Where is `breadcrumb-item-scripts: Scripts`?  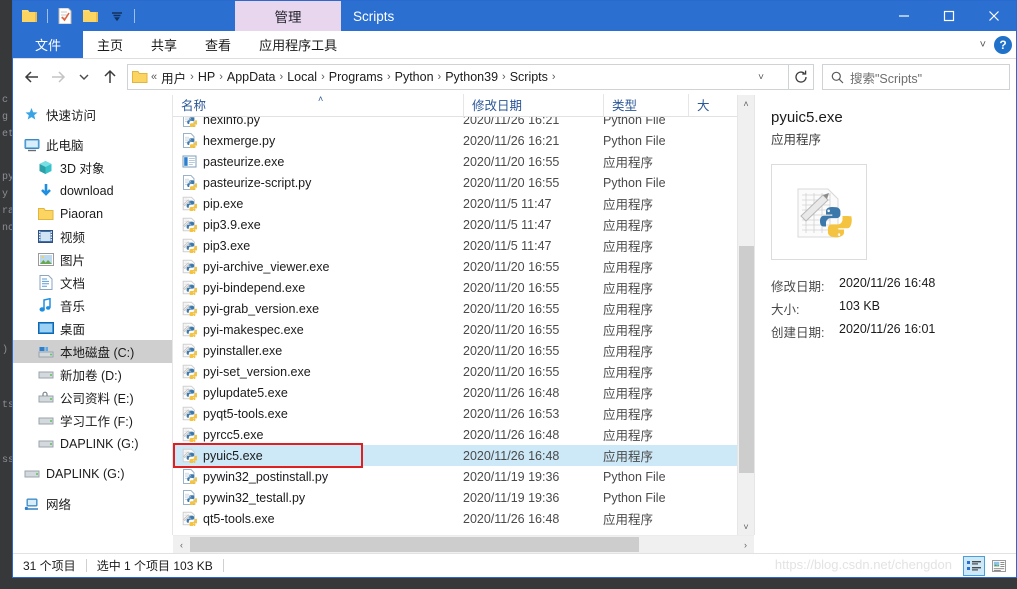 breadcrumb-item-scripts: Scripts is located at coordinates (529, 77).